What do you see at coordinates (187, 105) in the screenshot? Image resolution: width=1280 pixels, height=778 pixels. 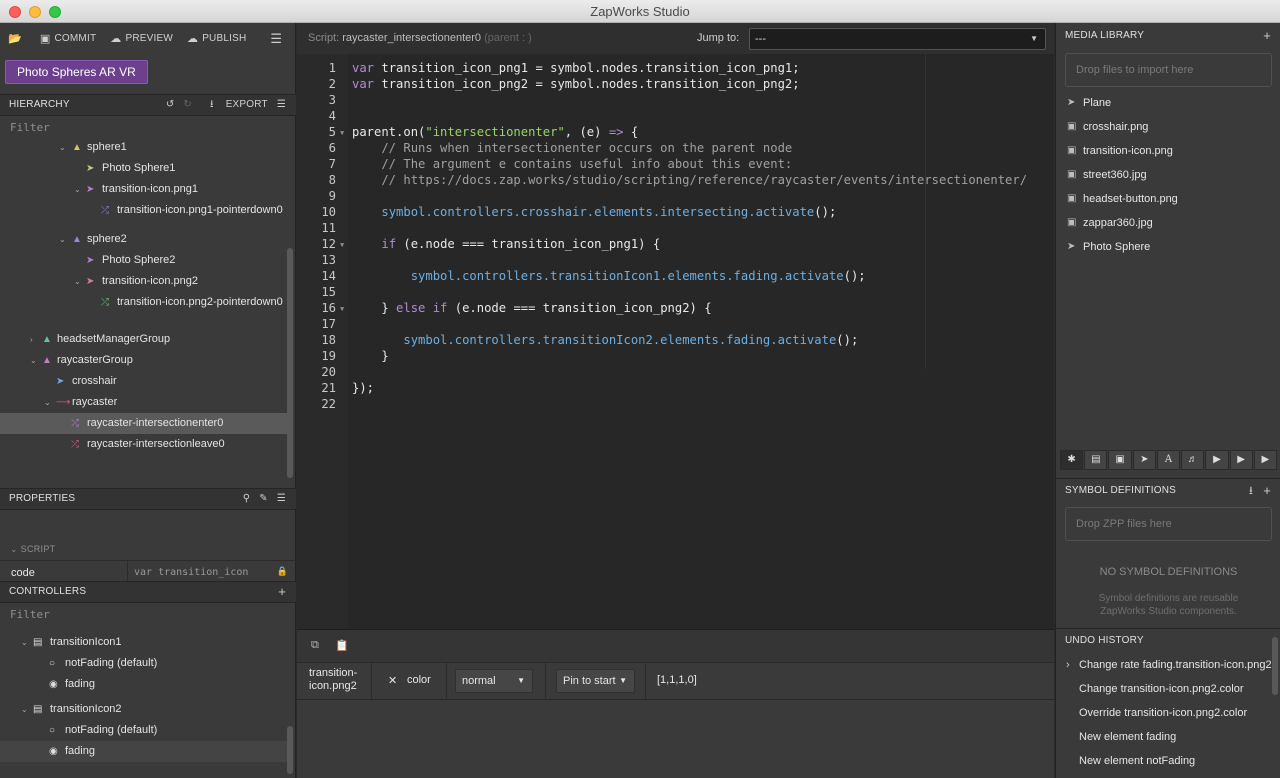 I see `redo-icon: ↻` at bounding box center [187, 105].